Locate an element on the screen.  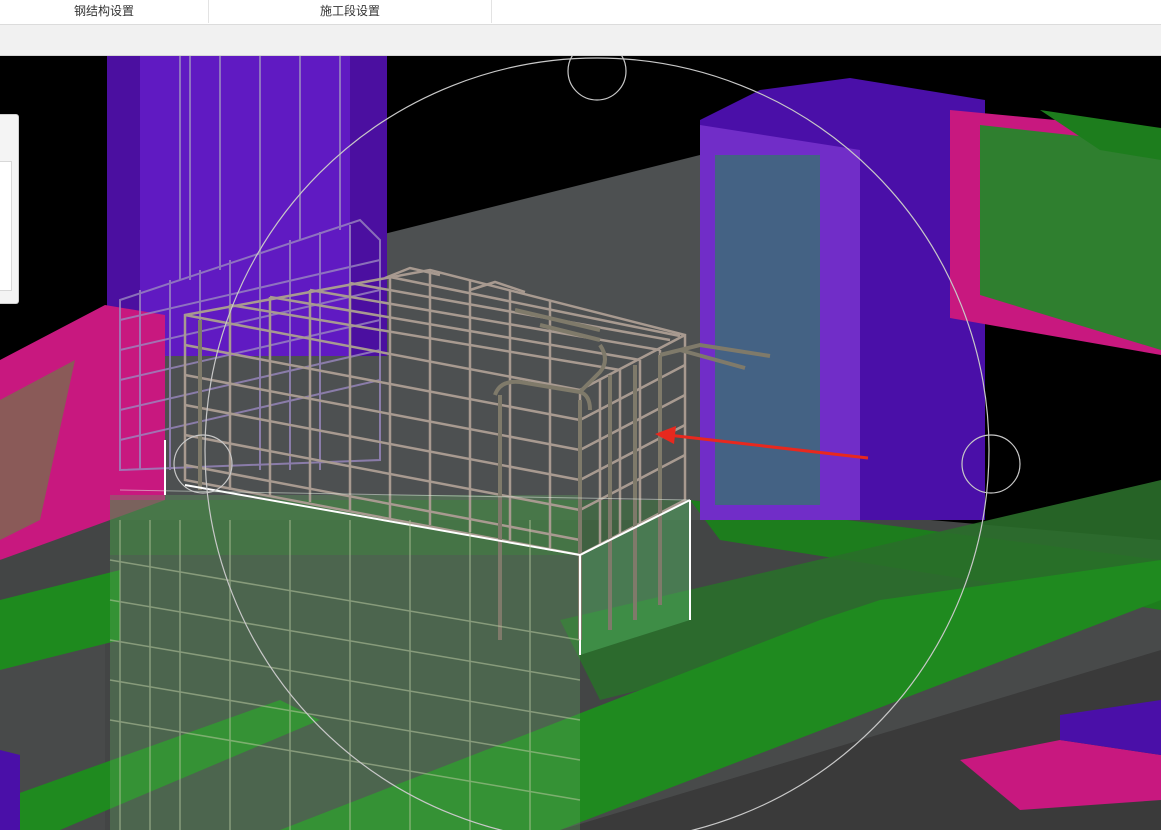
steel-structure-settings-button: 钢结构设置 is located at coordinates (104, 11).